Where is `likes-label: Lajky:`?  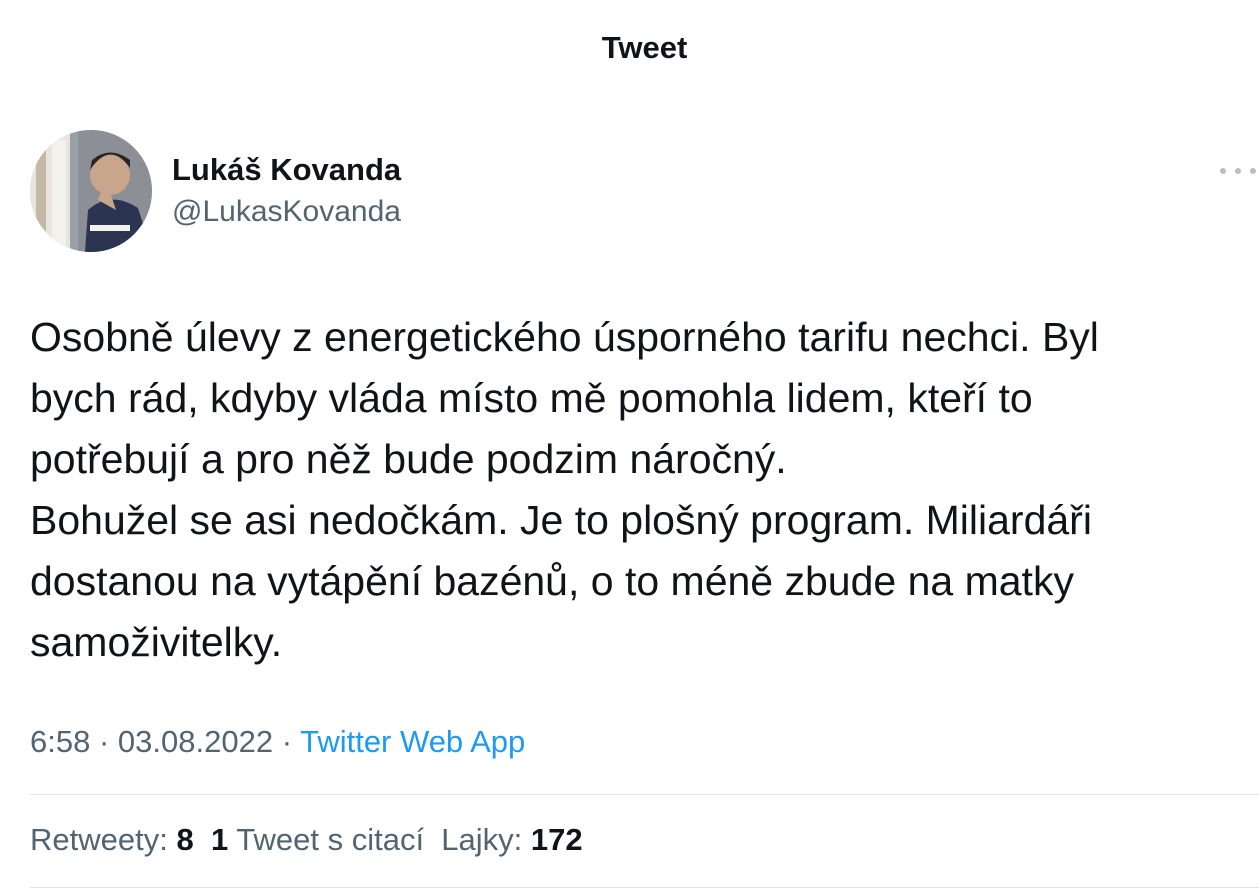
likes-label: Lajky: is located at coordinates (482, 839).